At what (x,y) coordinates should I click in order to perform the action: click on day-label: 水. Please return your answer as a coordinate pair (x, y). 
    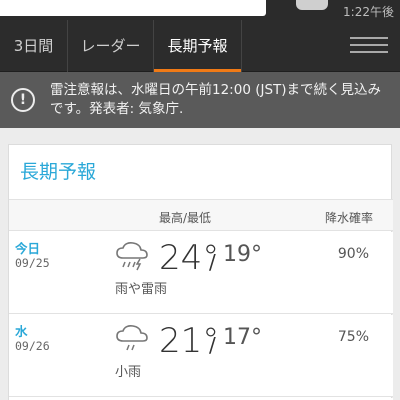
    Looking at the image, I should click on (21, 331).